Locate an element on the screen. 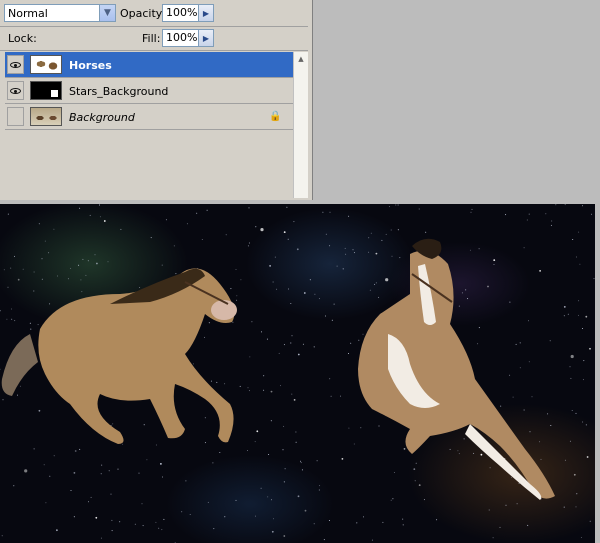 The height and width of the screenshot is (543, 600). layers-scrollbar: ▲ is located at coordinates (300, 125).